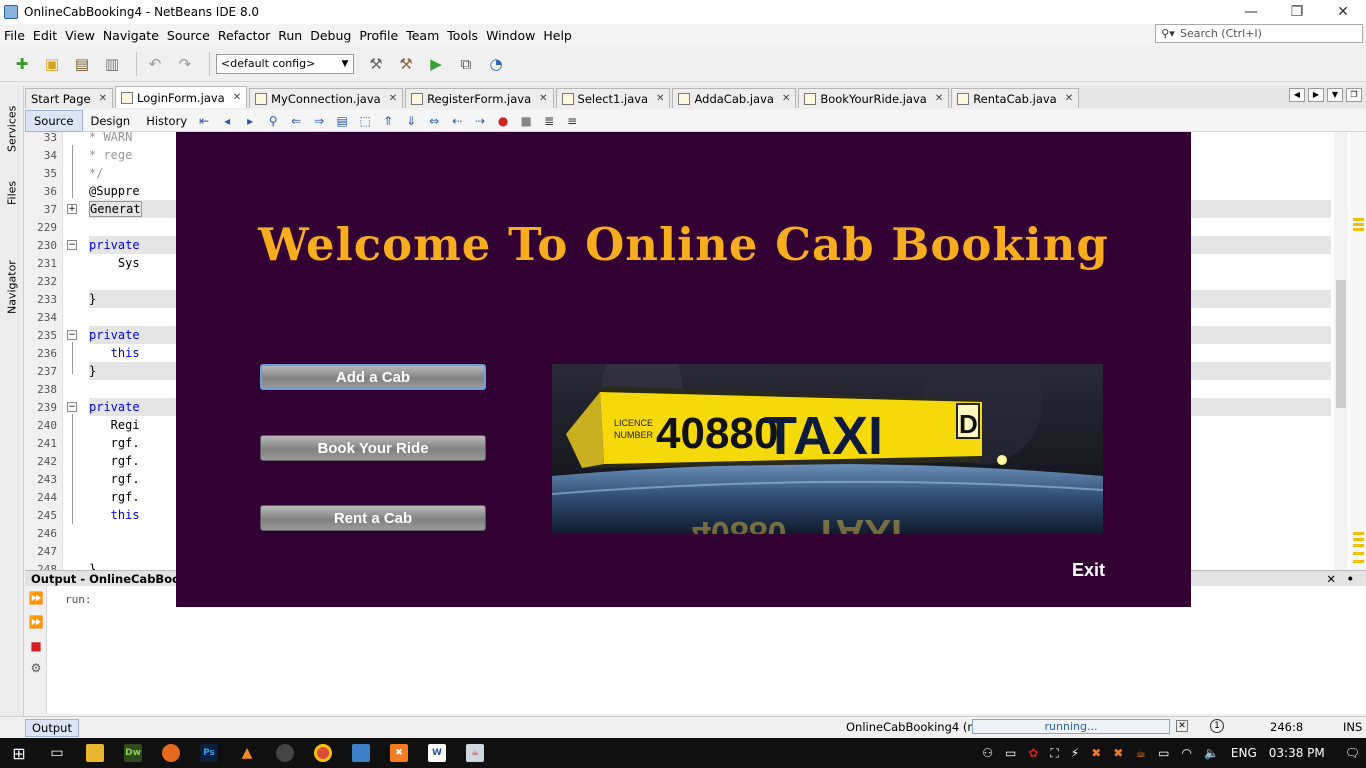 The height and width of the screenshot is (768, 1366). I want to click on shift-left-icon: ⇠, so click(457, 121).